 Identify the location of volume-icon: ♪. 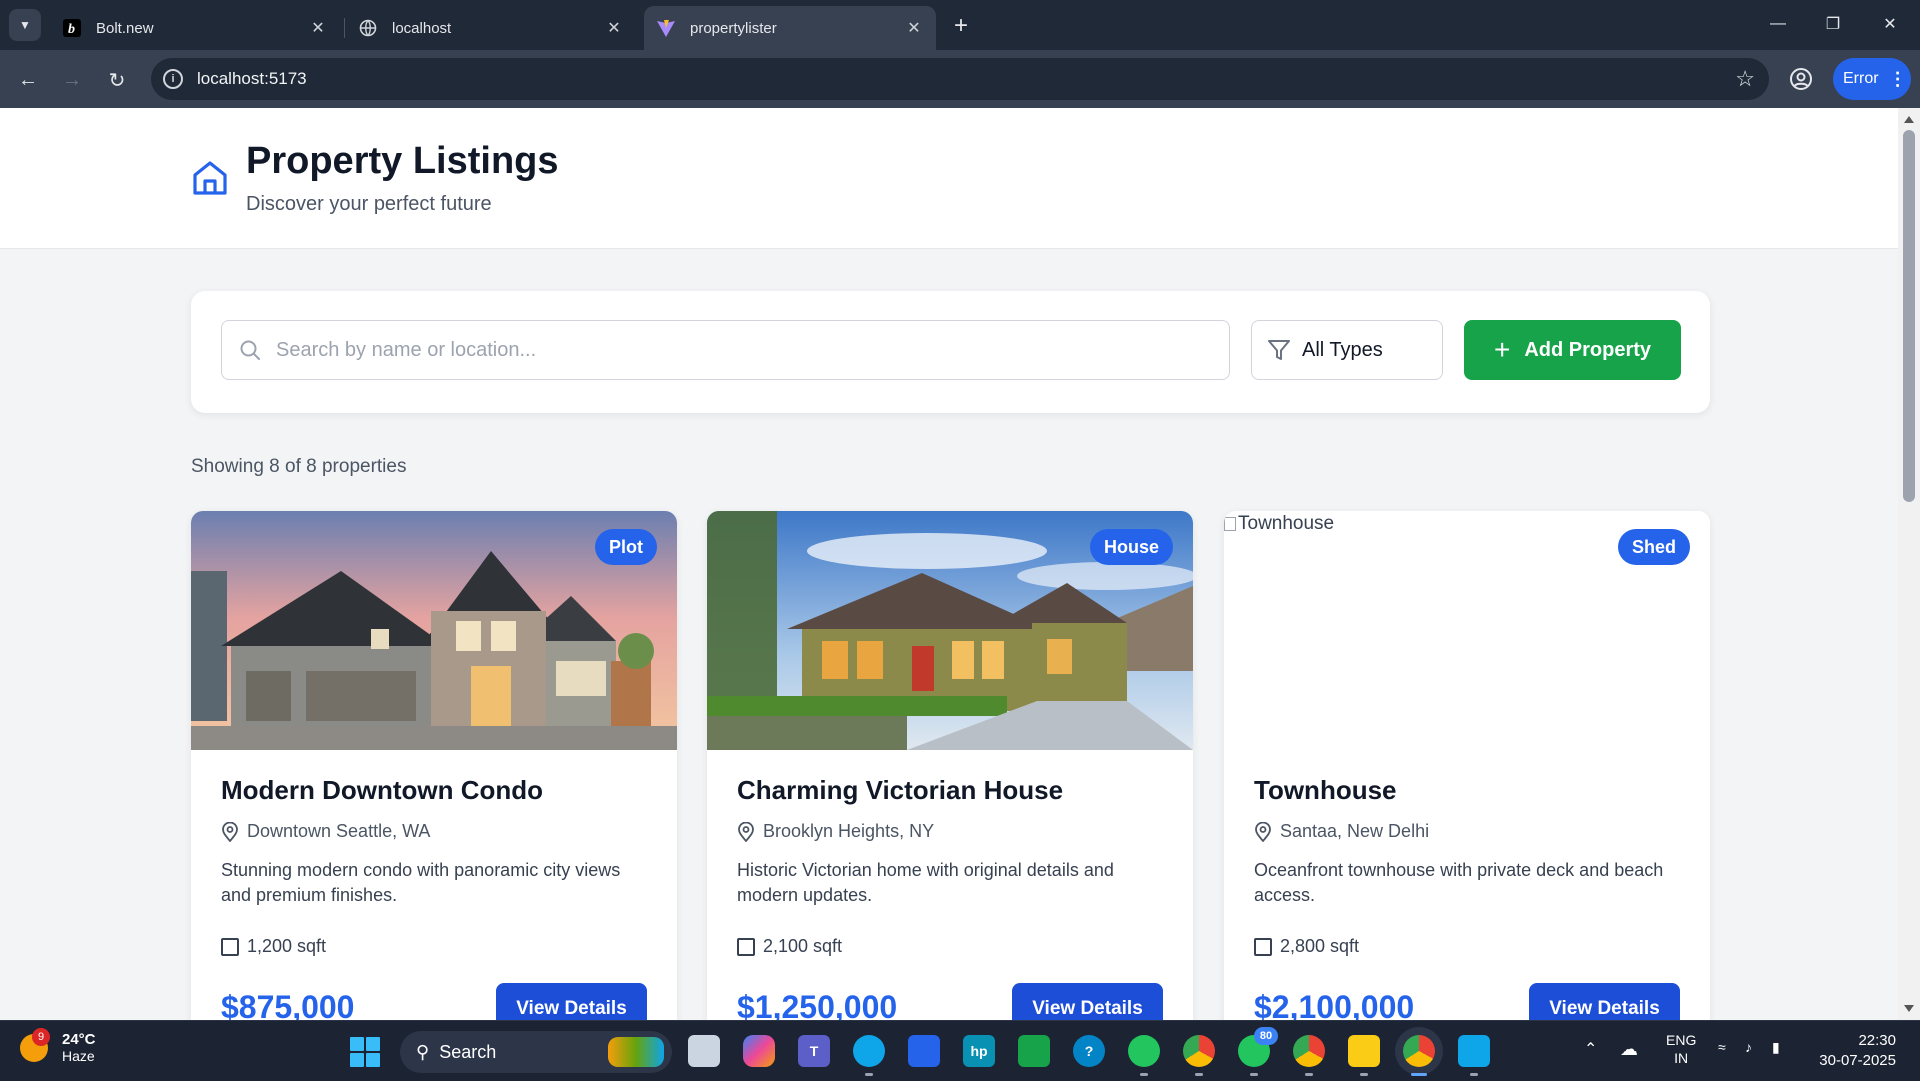
(1748, 1047).